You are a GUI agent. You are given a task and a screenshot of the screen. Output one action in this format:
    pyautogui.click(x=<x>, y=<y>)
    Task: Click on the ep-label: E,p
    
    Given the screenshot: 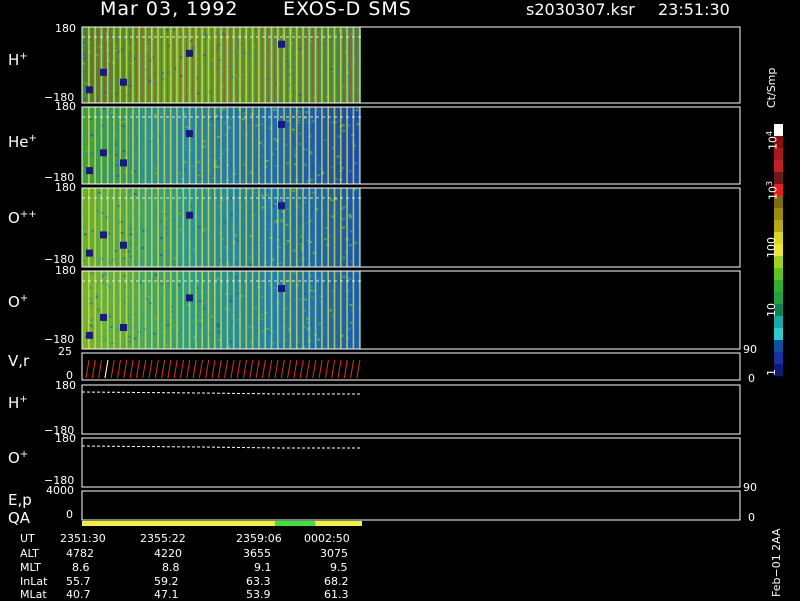 What is the action you would take?
    pyautogui.click(x=20, y=500)
    